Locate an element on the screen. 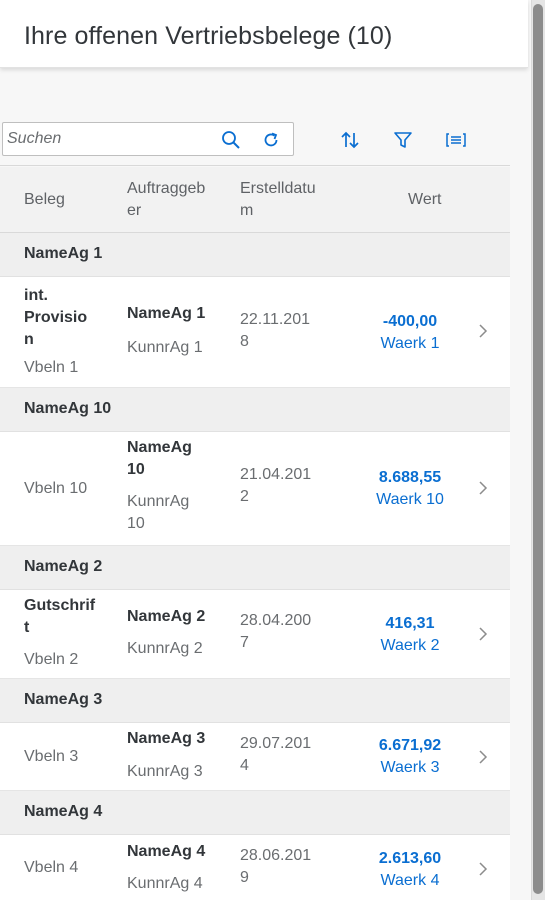 This screenshot has width=545, height=900. group-header: NameAg 4 is located at coordinates (255, 813).